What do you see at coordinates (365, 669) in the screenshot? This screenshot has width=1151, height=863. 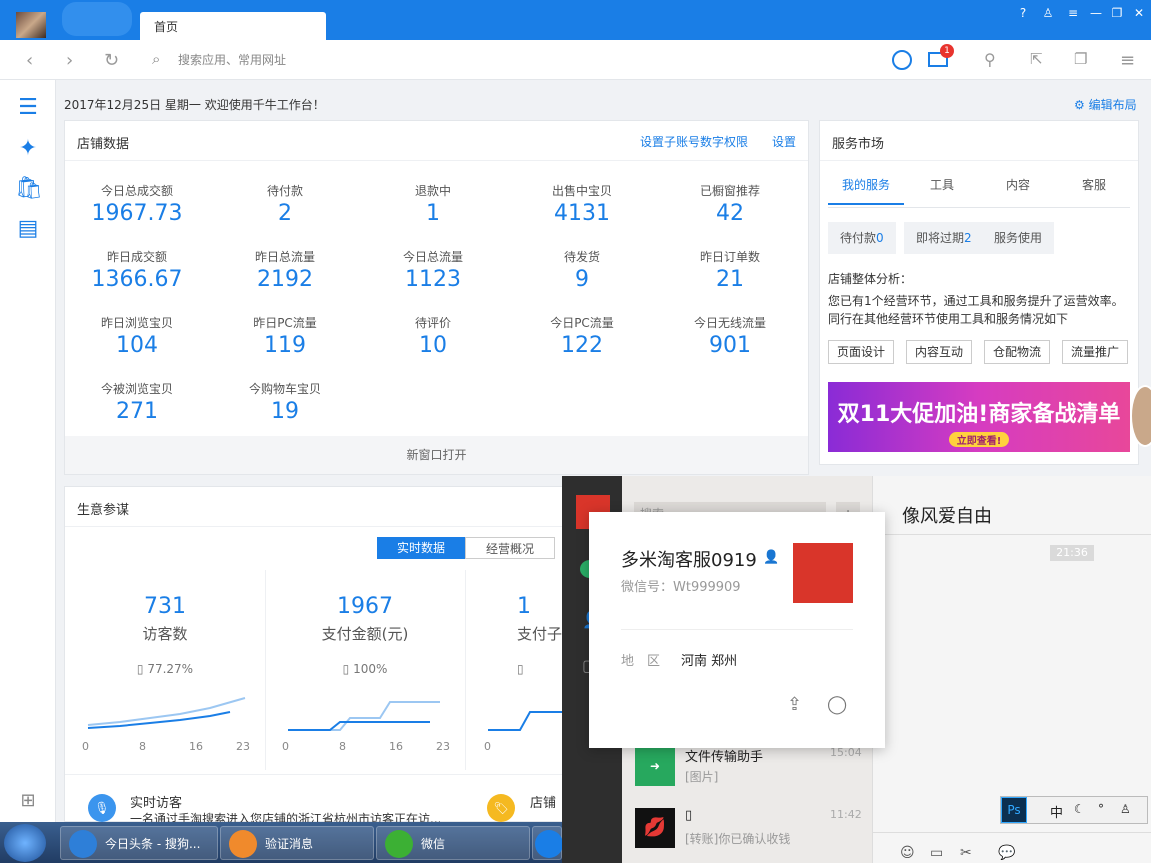 I see `metric-pct: ▯ 100%` at bounding box center [365, 669].